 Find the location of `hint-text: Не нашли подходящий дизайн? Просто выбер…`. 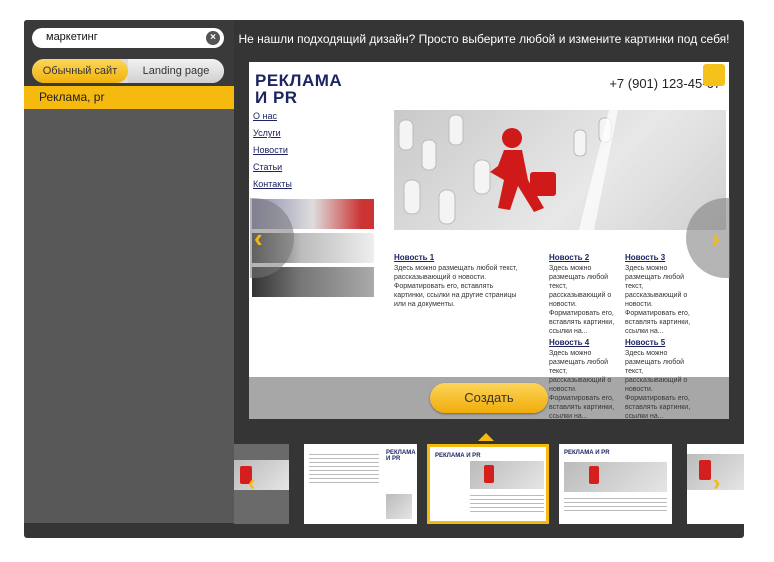

hint-text: Не нашли подходящий дизайн? Просто выбер… is located at coordinates (484, 39).